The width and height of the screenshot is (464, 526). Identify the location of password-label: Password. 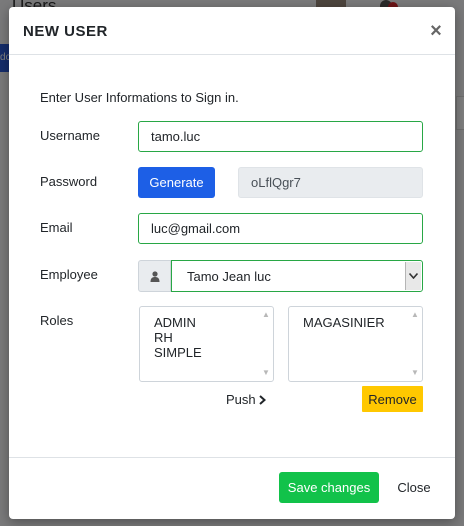
(69, 181).